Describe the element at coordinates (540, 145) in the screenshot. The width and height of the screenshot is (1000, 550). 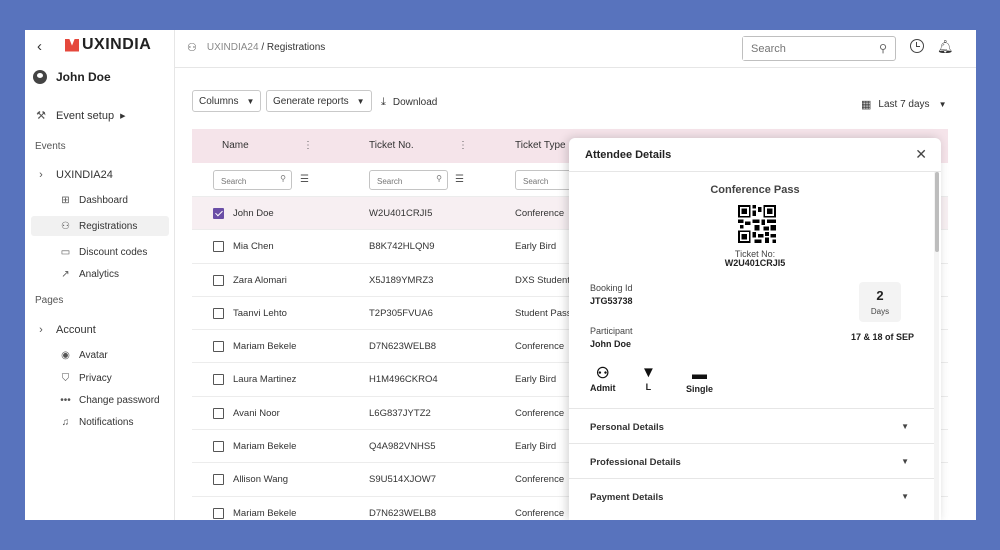
I see `column-header-ticket-type: Ticket Type` at that location.